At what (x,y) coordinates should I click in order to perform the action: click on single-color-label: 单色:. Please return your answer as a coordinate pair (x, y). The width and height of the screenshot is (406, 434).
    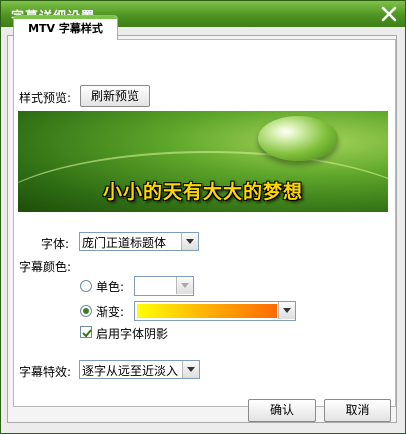
    Looking at the image, I should click on (110, 287).